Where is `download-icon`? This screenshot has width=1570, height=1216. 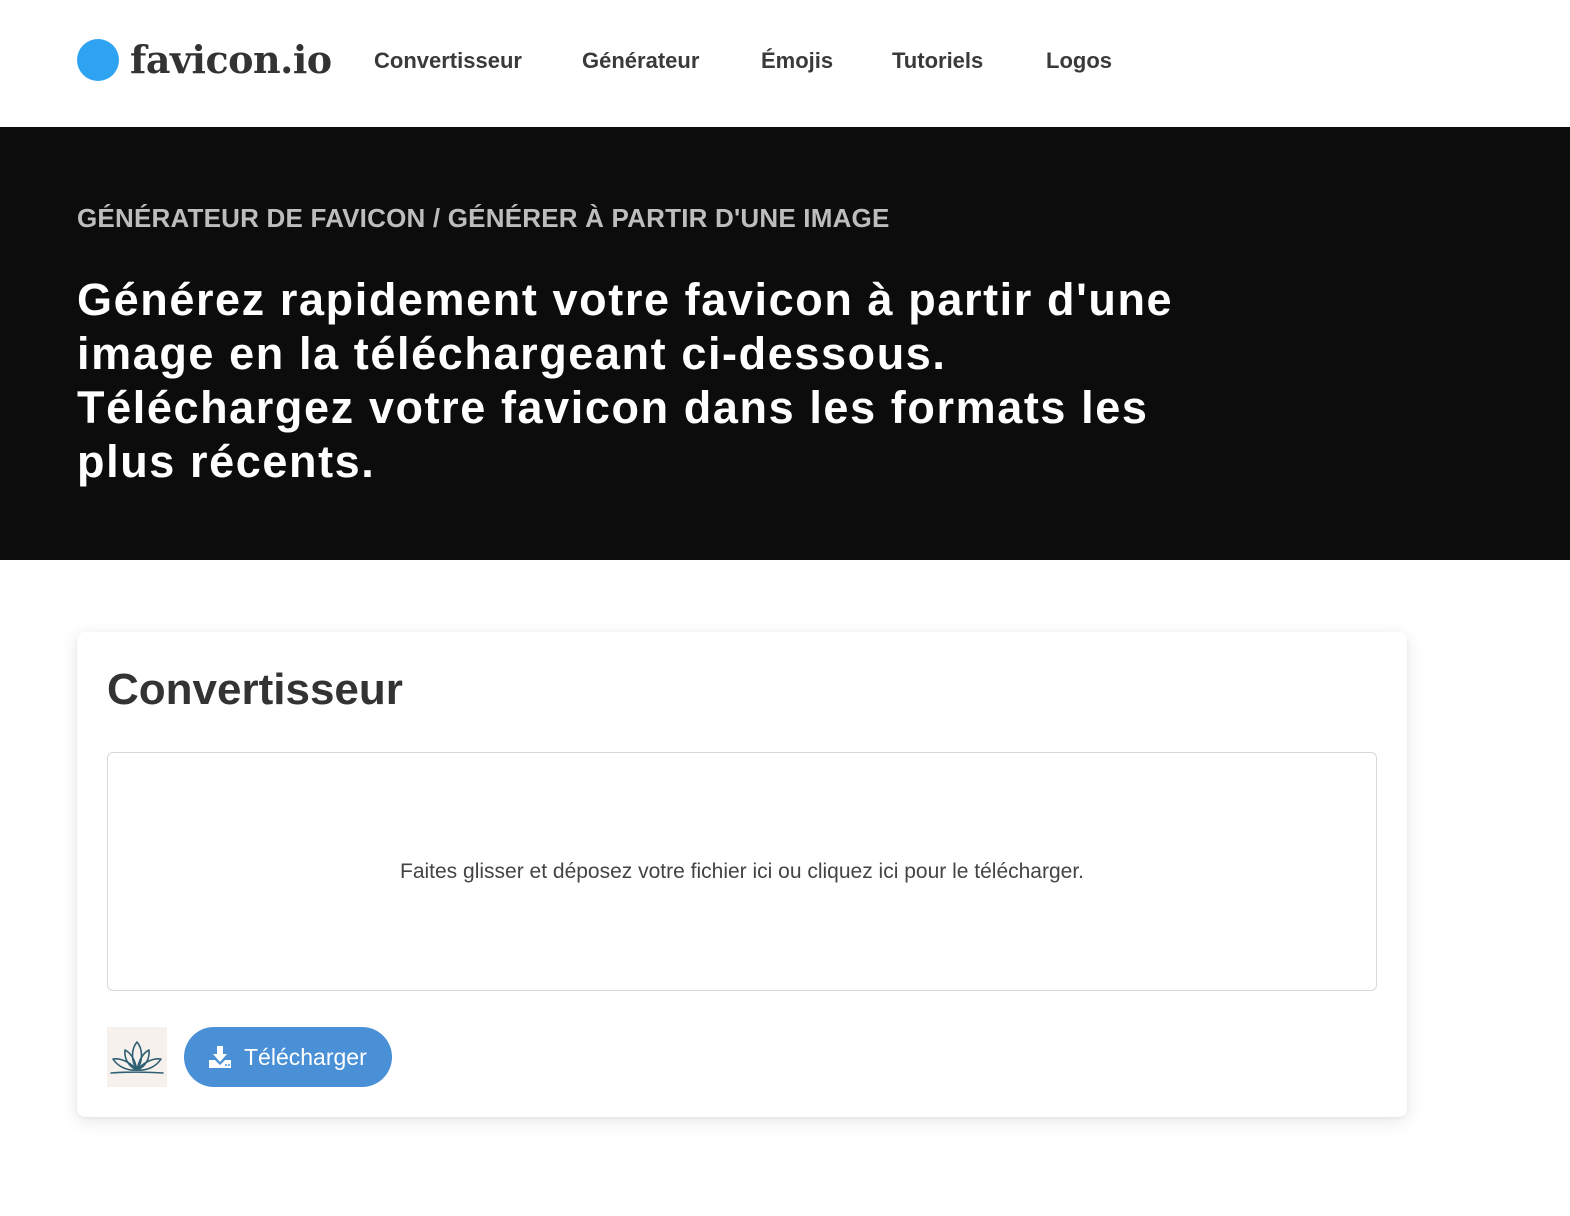
download-icon is located at coordinates (220, 1057).